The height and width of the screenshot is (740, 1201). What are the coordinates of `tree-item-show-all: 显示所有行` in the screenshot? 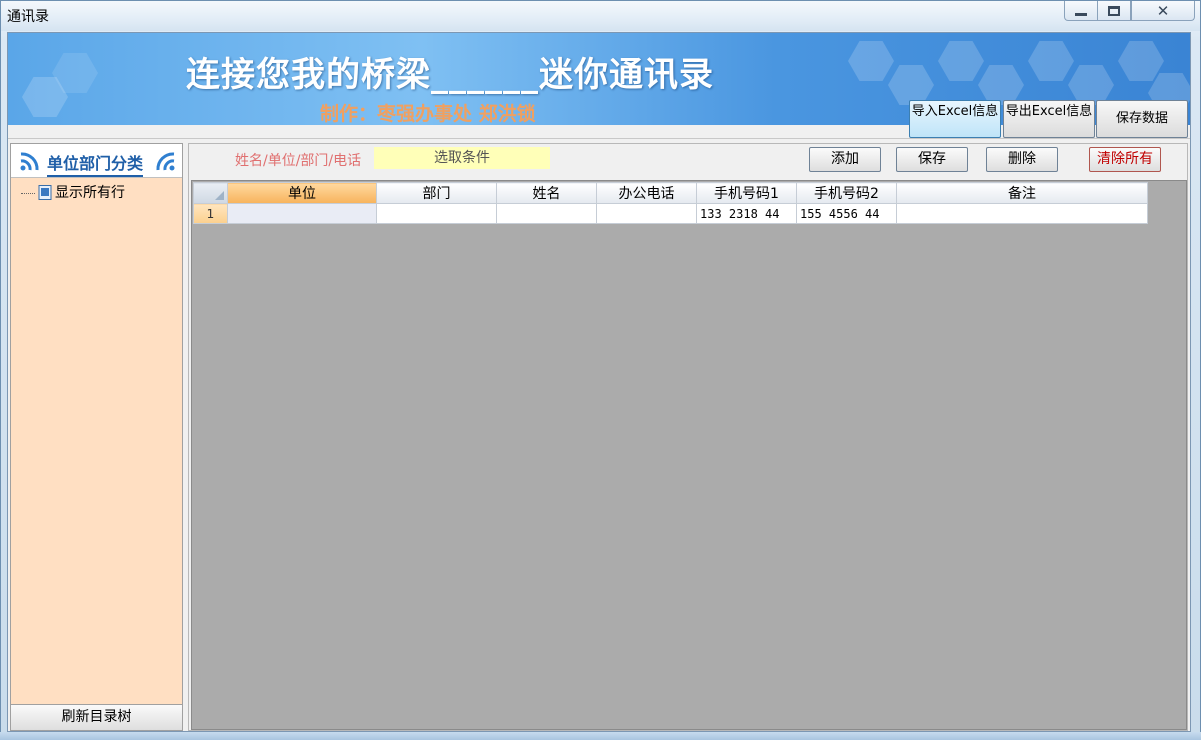 It's located at (73, 192).